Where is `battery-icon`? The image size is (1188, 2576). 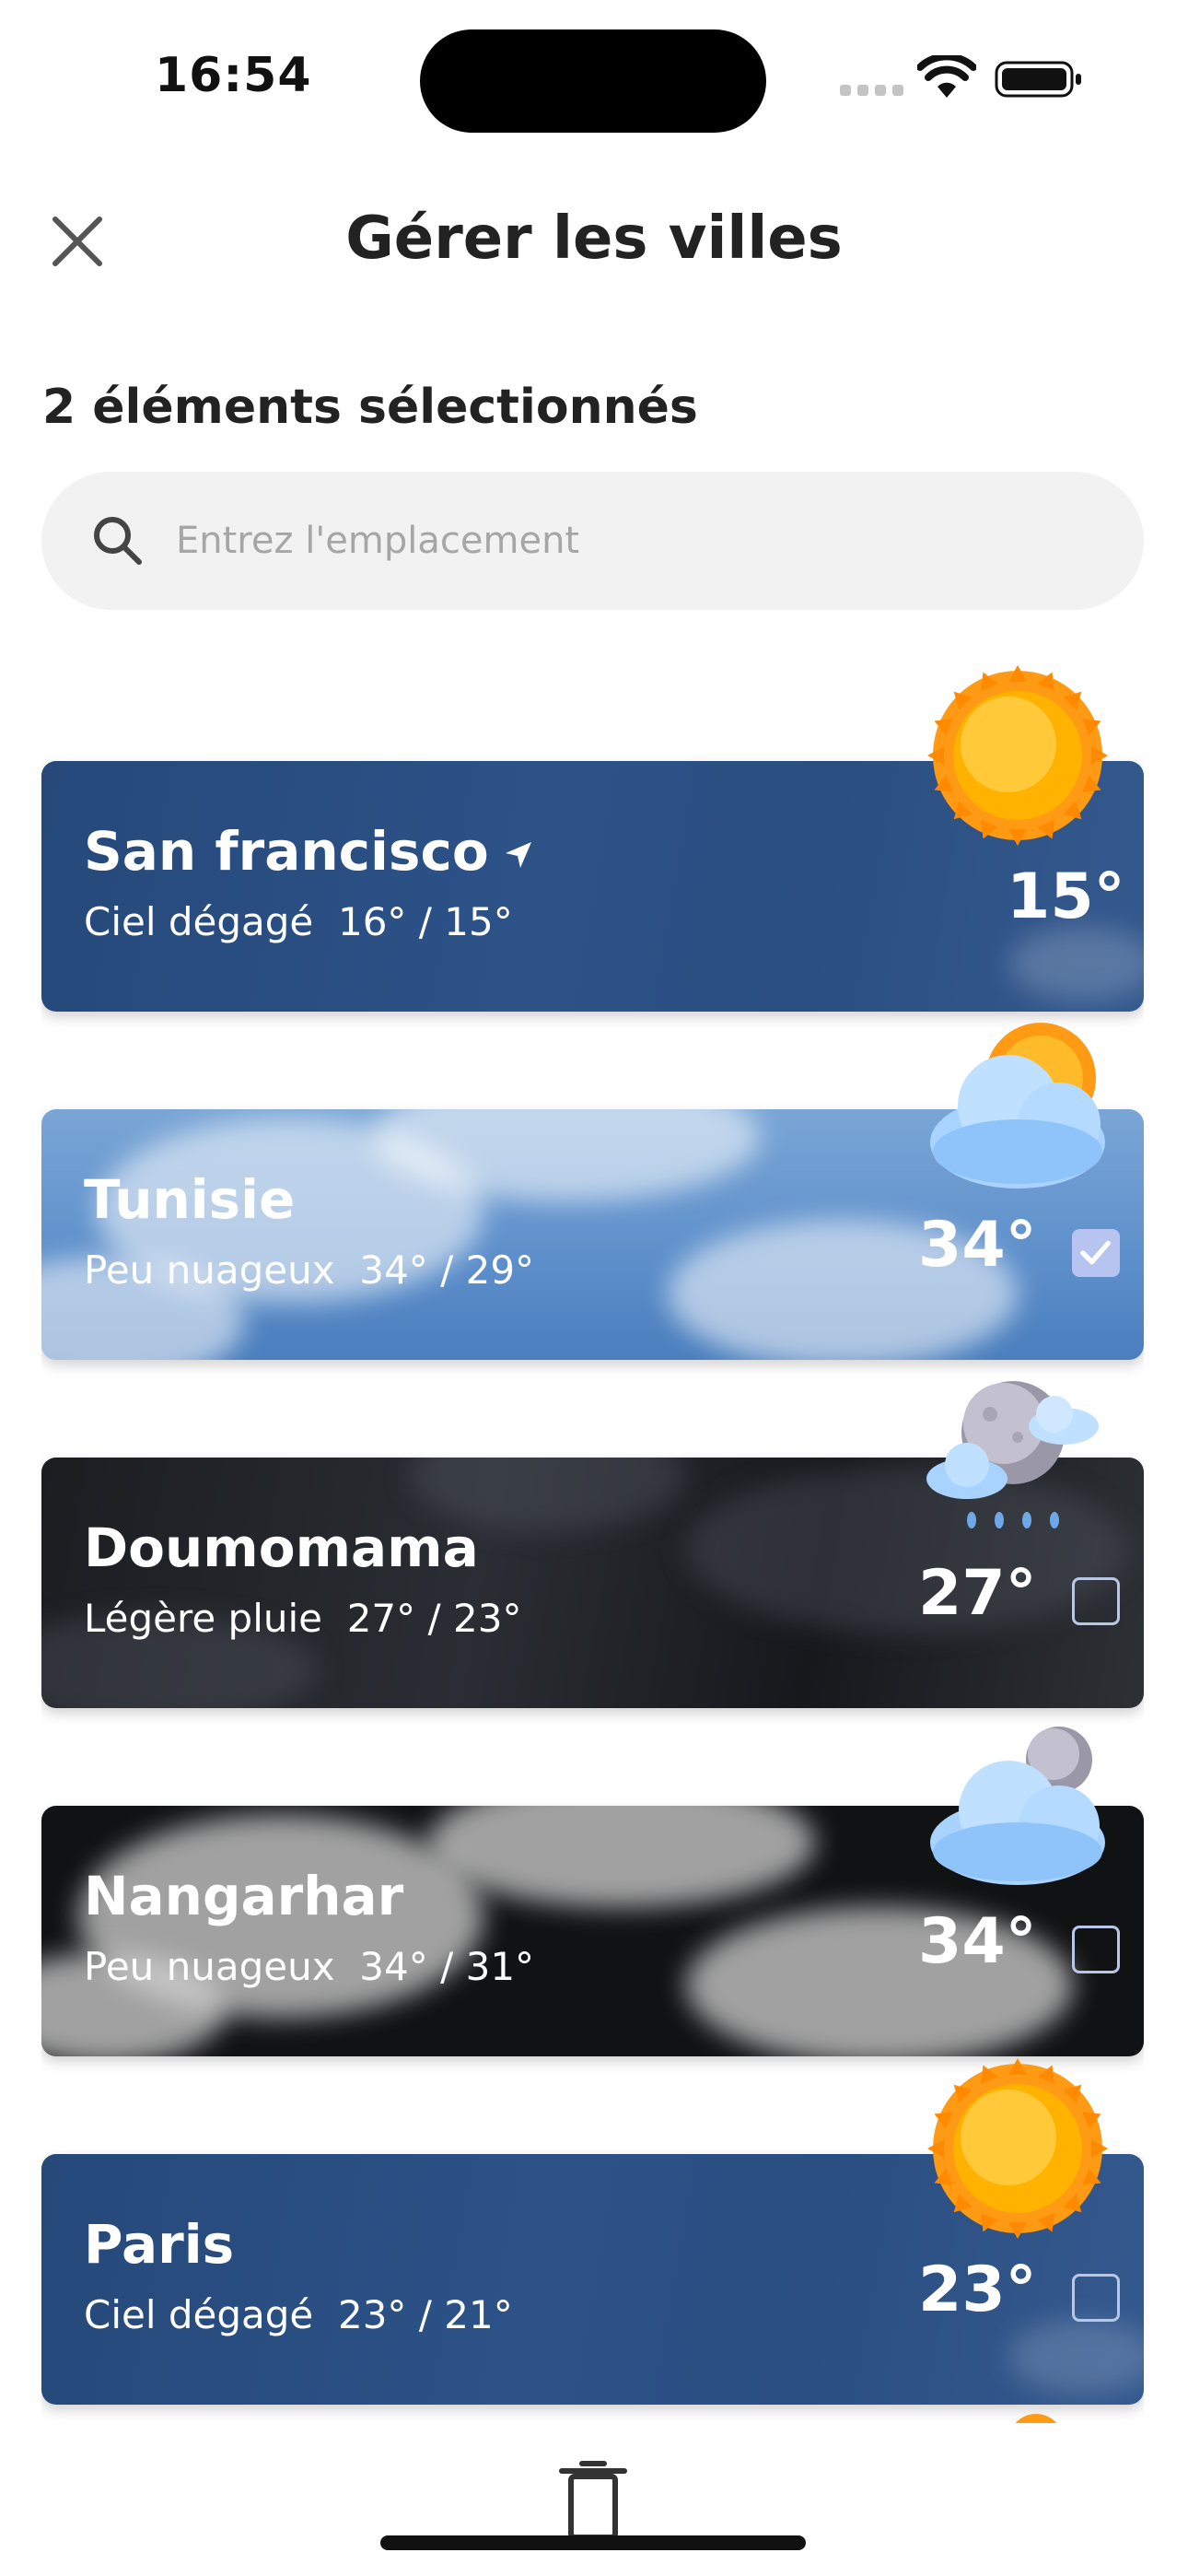
battery-icon is located at coordinates (1038, 79).